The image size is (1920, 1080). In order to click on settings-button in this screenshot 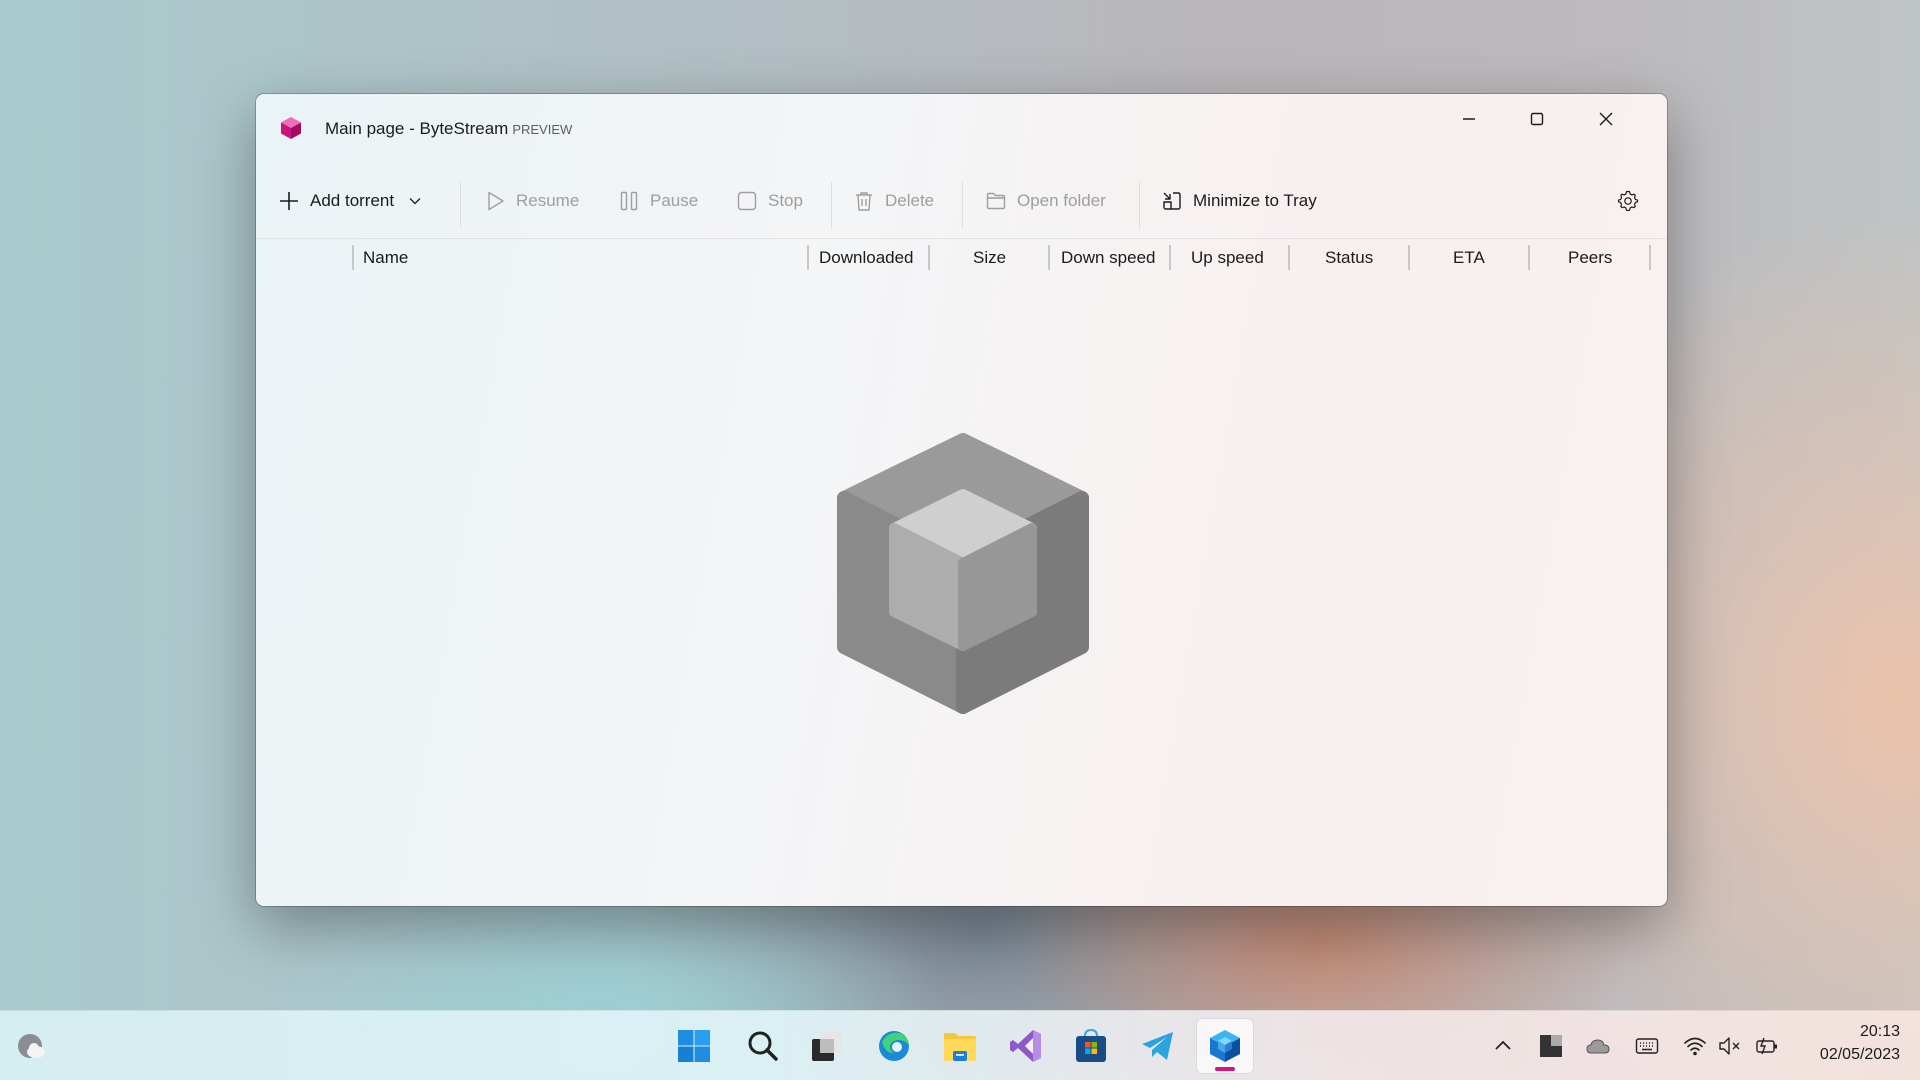, I will do `click(1628, 201)`.